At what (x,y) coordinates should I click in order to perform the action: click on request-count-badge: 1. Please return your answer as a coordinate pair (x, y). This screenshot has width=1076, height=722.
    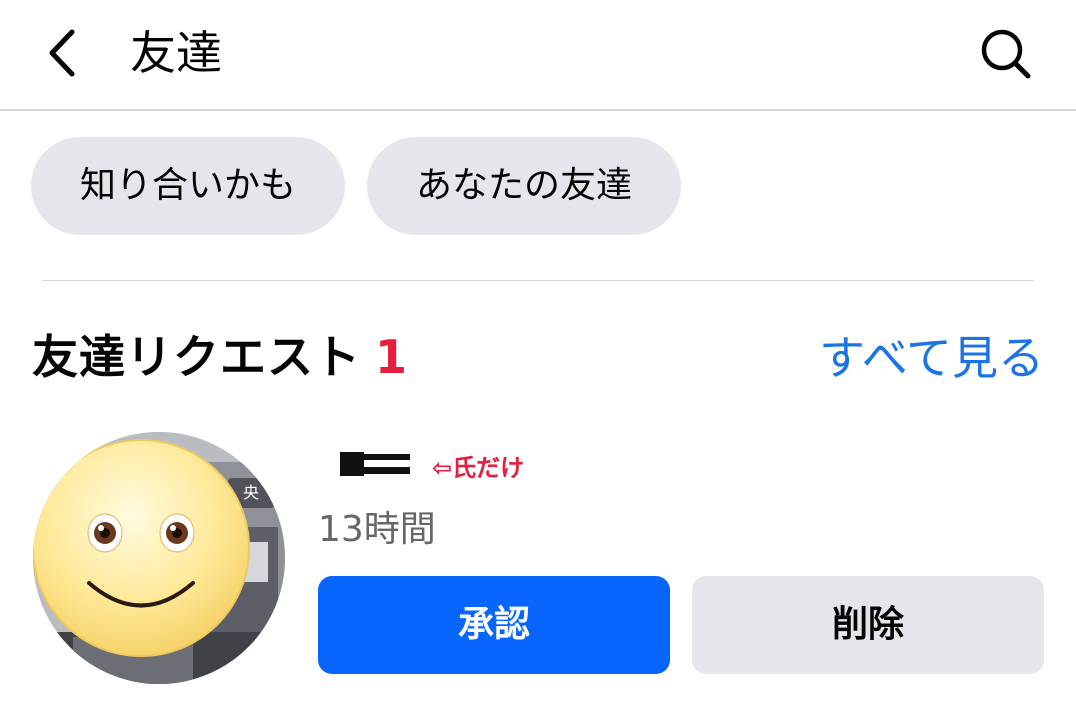
    Looking at the image, I should click on (392, 357).